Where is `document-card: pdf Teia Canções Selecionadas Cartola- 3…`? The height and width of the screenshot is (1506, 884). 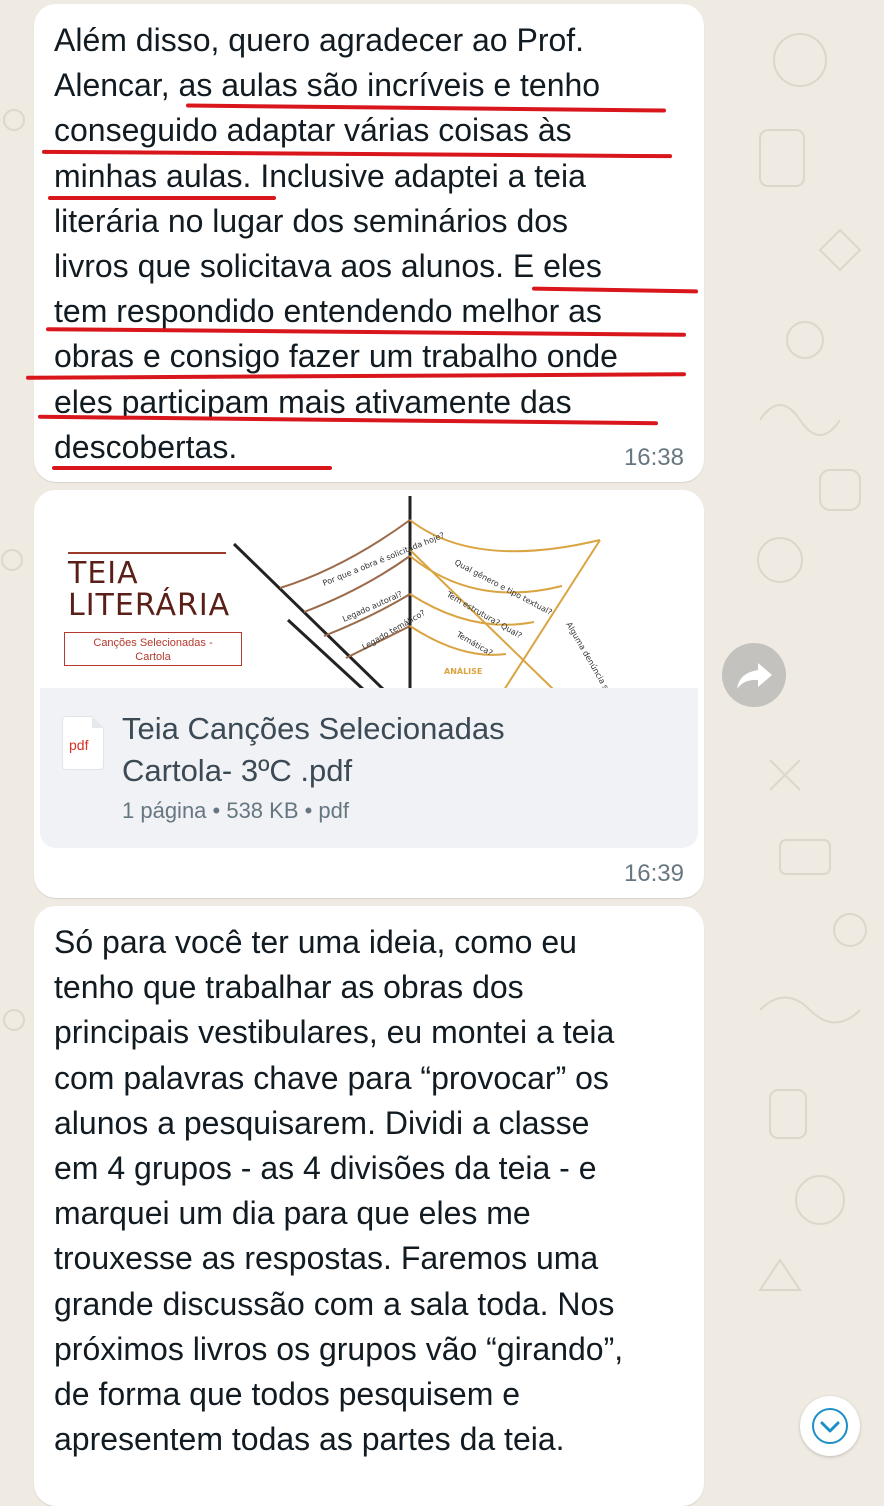 document-card: pdf Teia Canções Selecionadas Cartola- 3… is located at coordinates (369, 768).